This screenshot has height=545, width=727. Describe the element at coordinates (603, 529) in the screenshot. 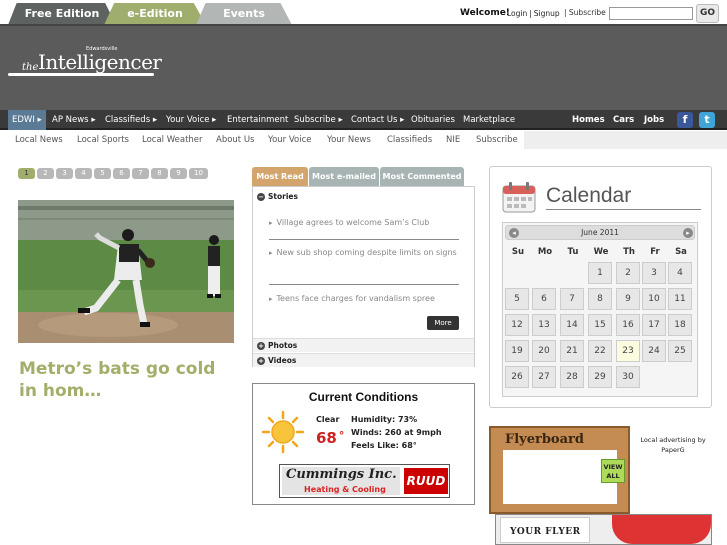

I see `your-flyer-banner: YOUR FLYER` at that location.